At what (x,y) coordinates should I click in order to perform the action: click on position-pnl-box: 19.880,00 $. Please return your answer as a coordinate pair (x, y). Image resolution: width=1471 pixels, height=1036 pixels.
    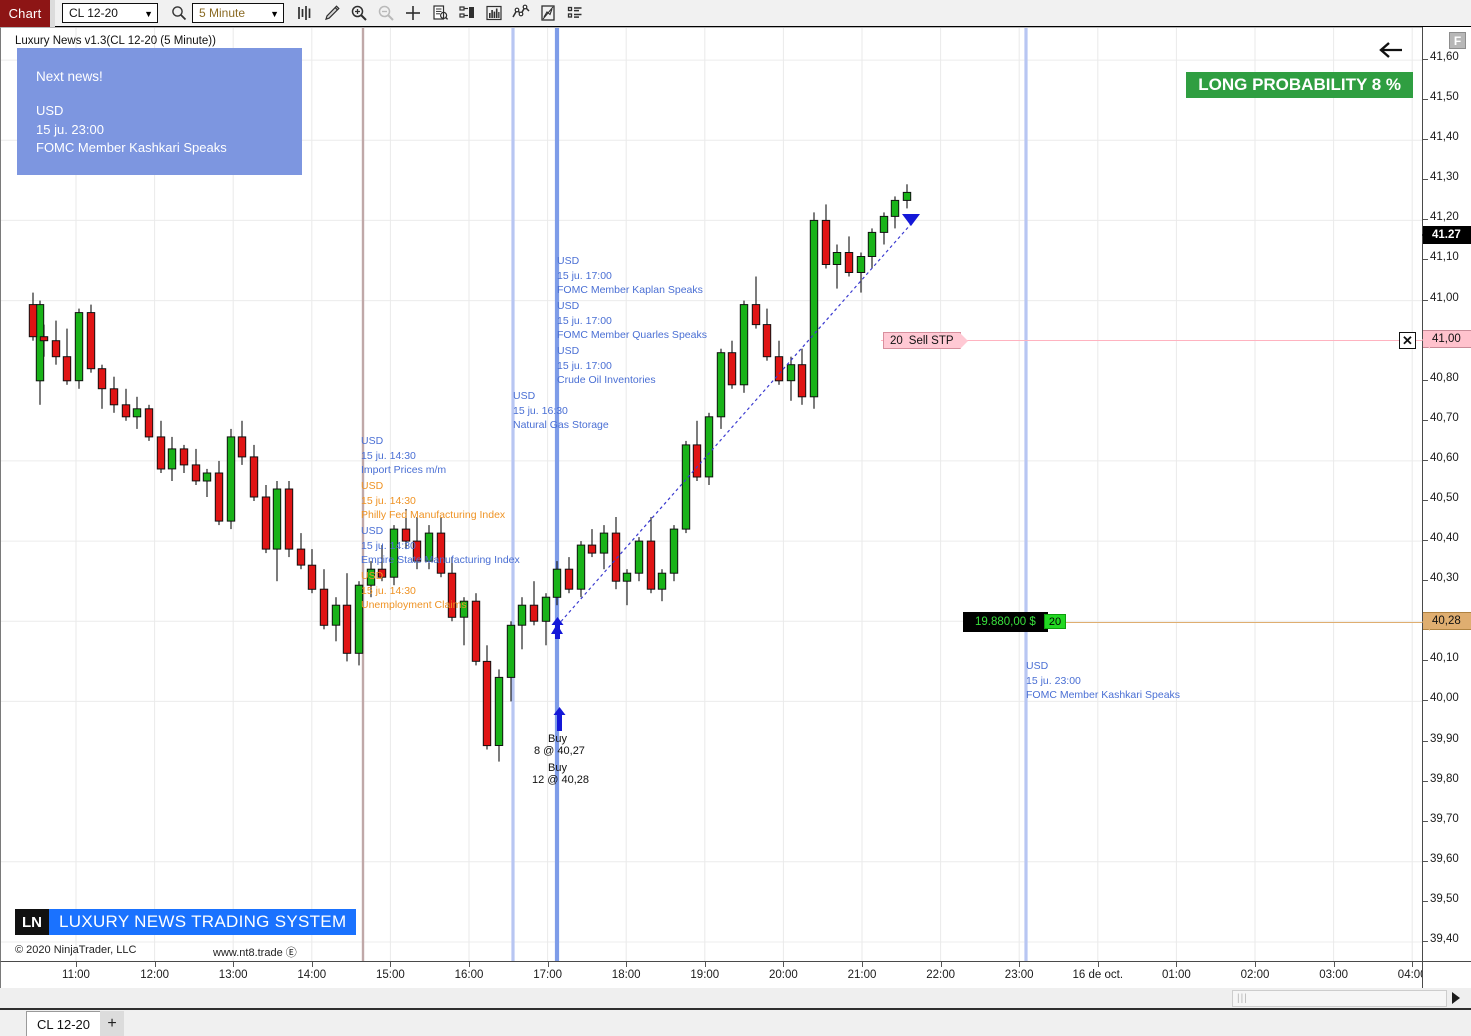
    Looking at the image, I should click on (1005, 622).